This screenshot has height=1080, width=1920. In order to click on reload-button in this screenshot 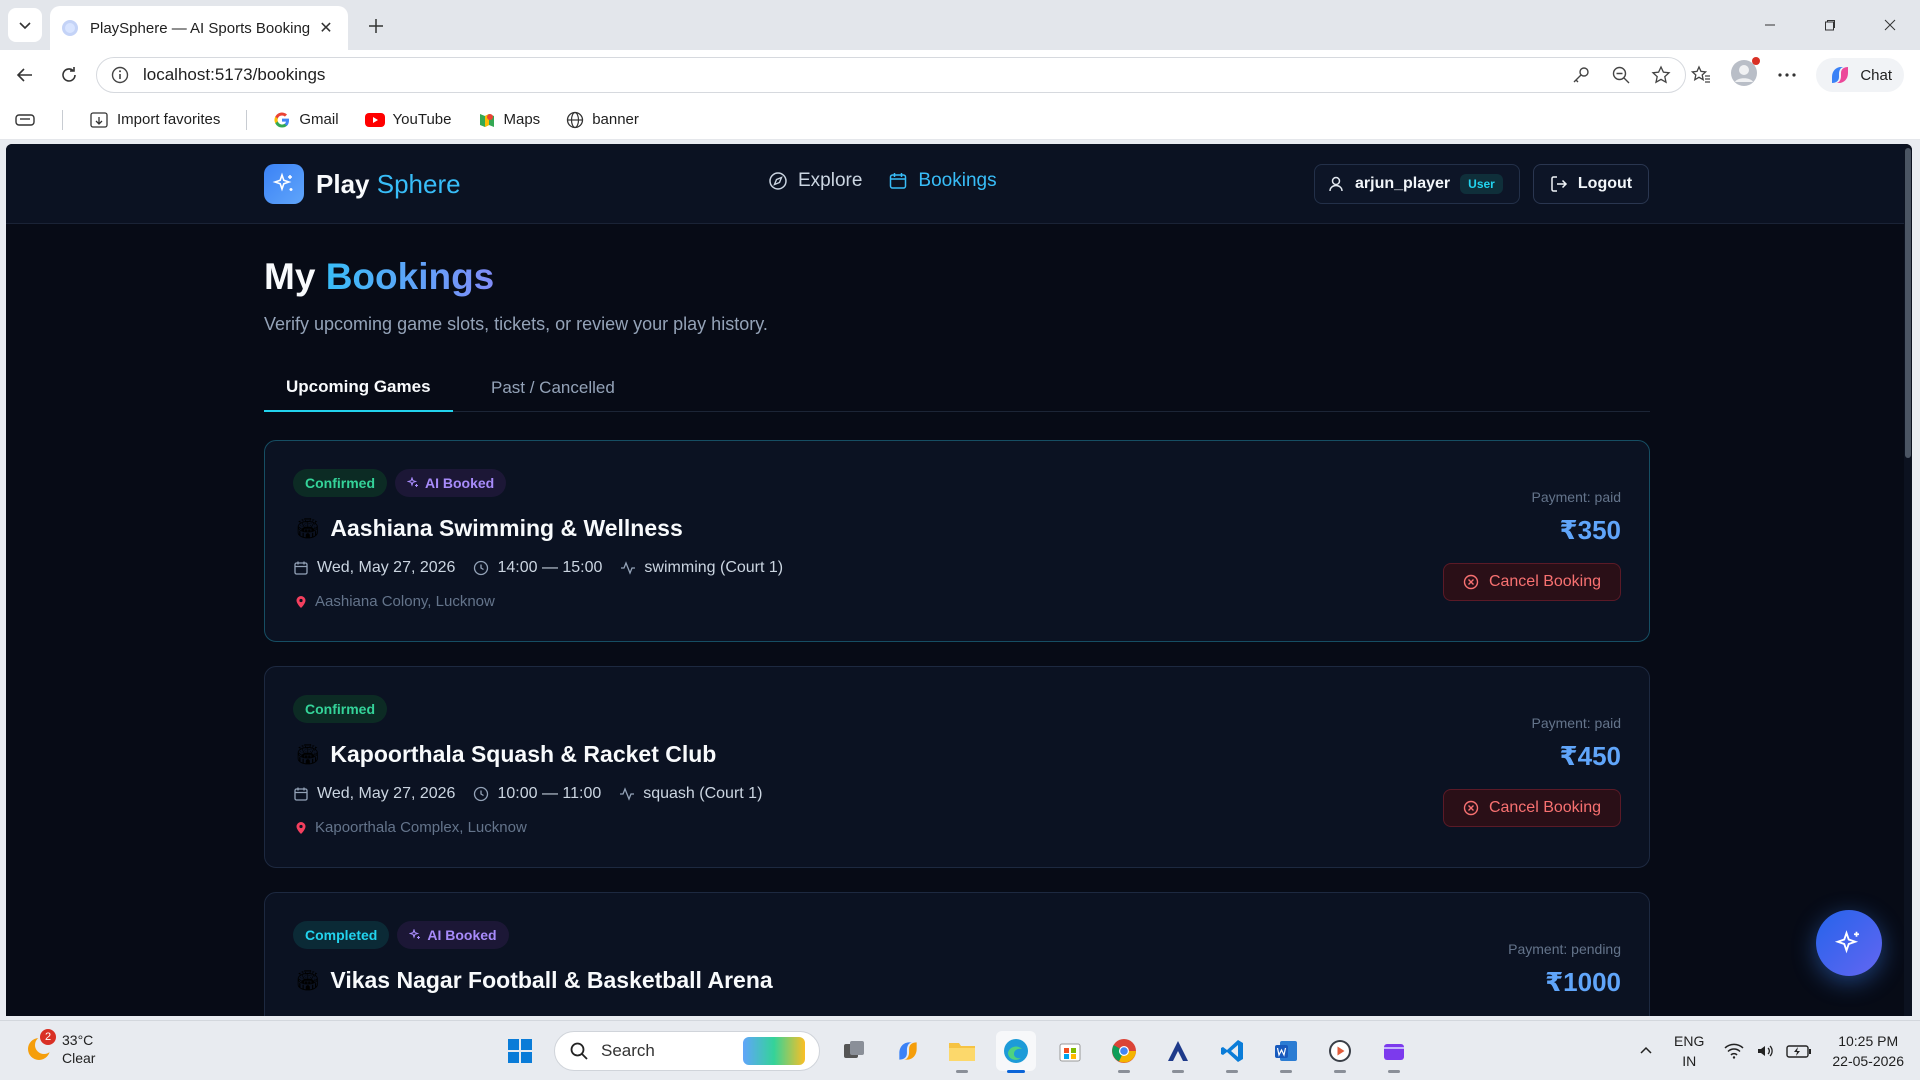, I will do `click(69, 75)`.